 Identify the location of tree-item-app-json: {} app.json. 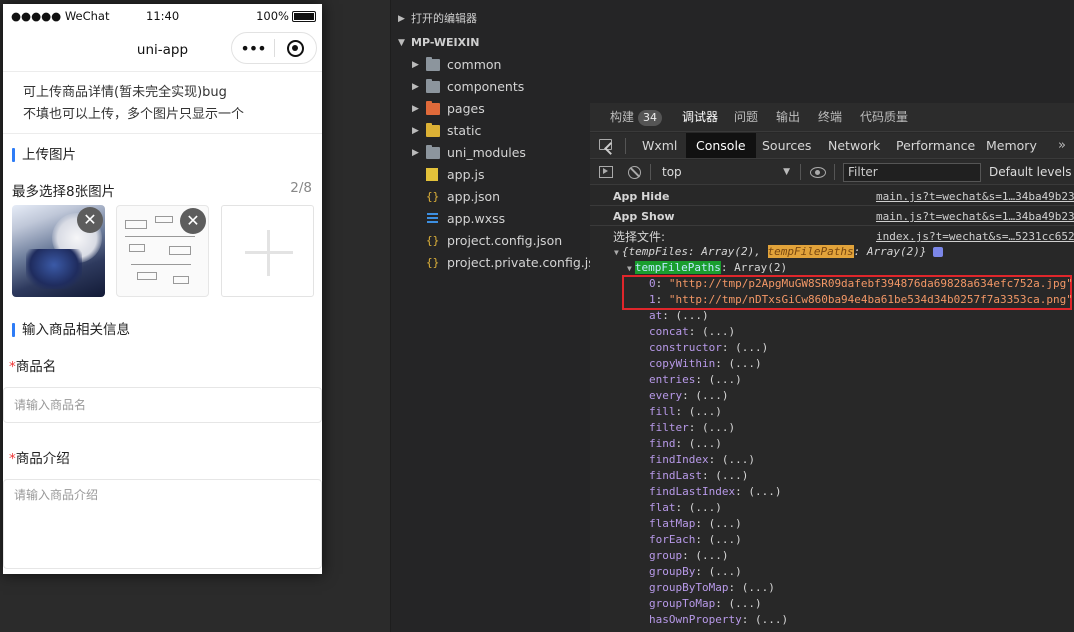
(491, 197).